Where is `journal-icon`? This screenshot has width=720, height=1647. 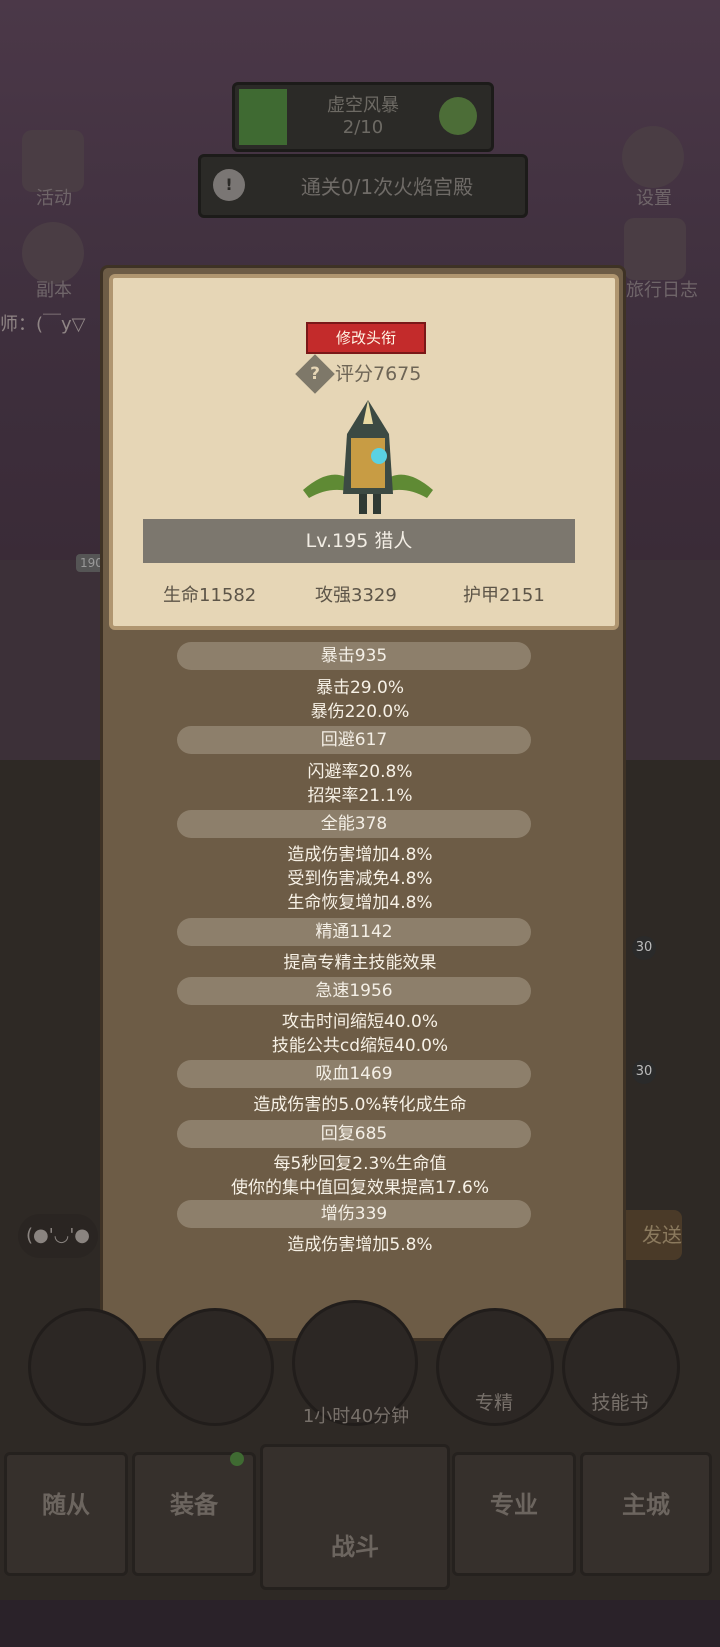 journal-icon is located at coordinates (655, 249).